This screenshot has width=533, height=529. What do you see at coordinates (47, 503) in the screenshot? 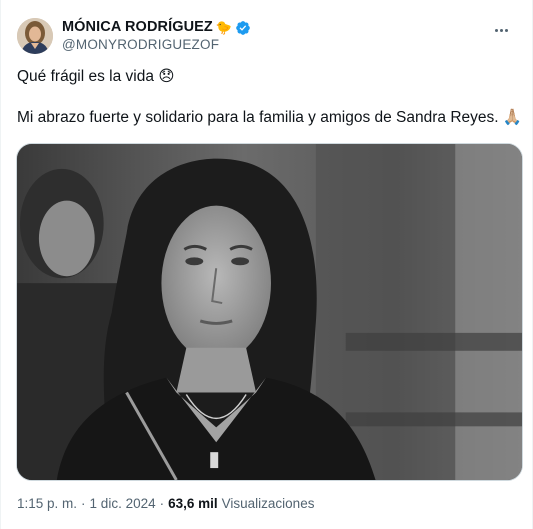
I see `tweet-time: 1:15 p. m.` at bounding box center [47, 503].